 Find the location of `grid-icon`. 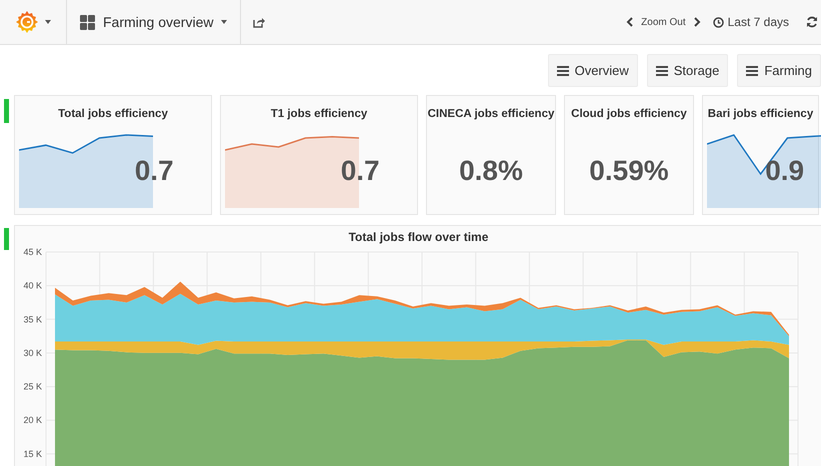

grid-icon is located at coordinates (87, 22).